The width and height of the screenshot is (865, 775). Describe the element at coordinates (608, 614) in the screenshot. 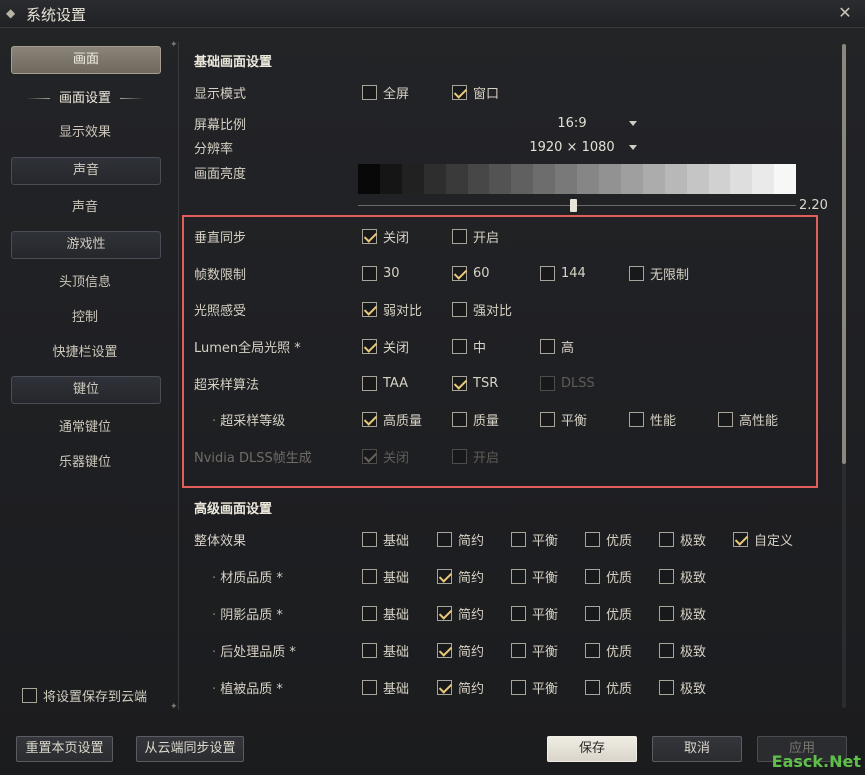

I see `quality-row-1-quality: 优质` at that location.